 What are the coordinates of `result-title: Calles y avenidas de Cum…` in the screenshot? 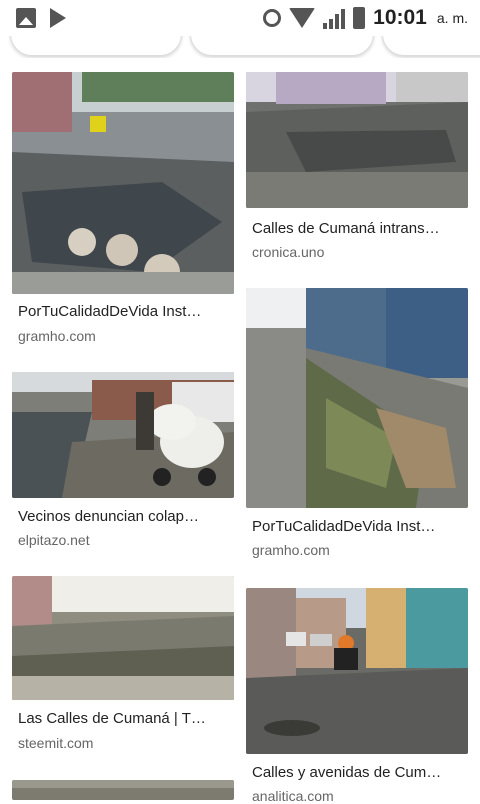 It's located at (358, 772).